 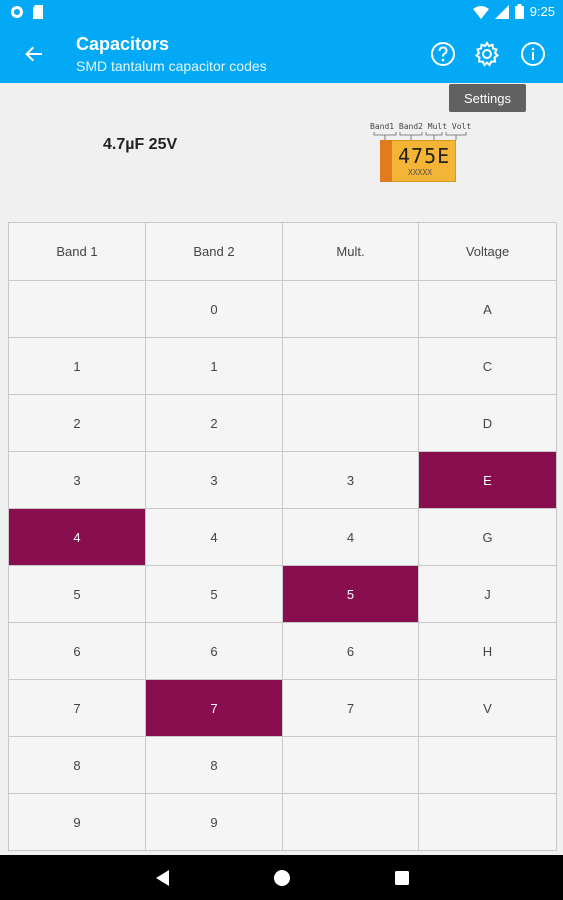 What do you see at coordinates (77, 822) in the screenshot?
I see `band1-cell-9: 9` at bounding box center [77, 822].